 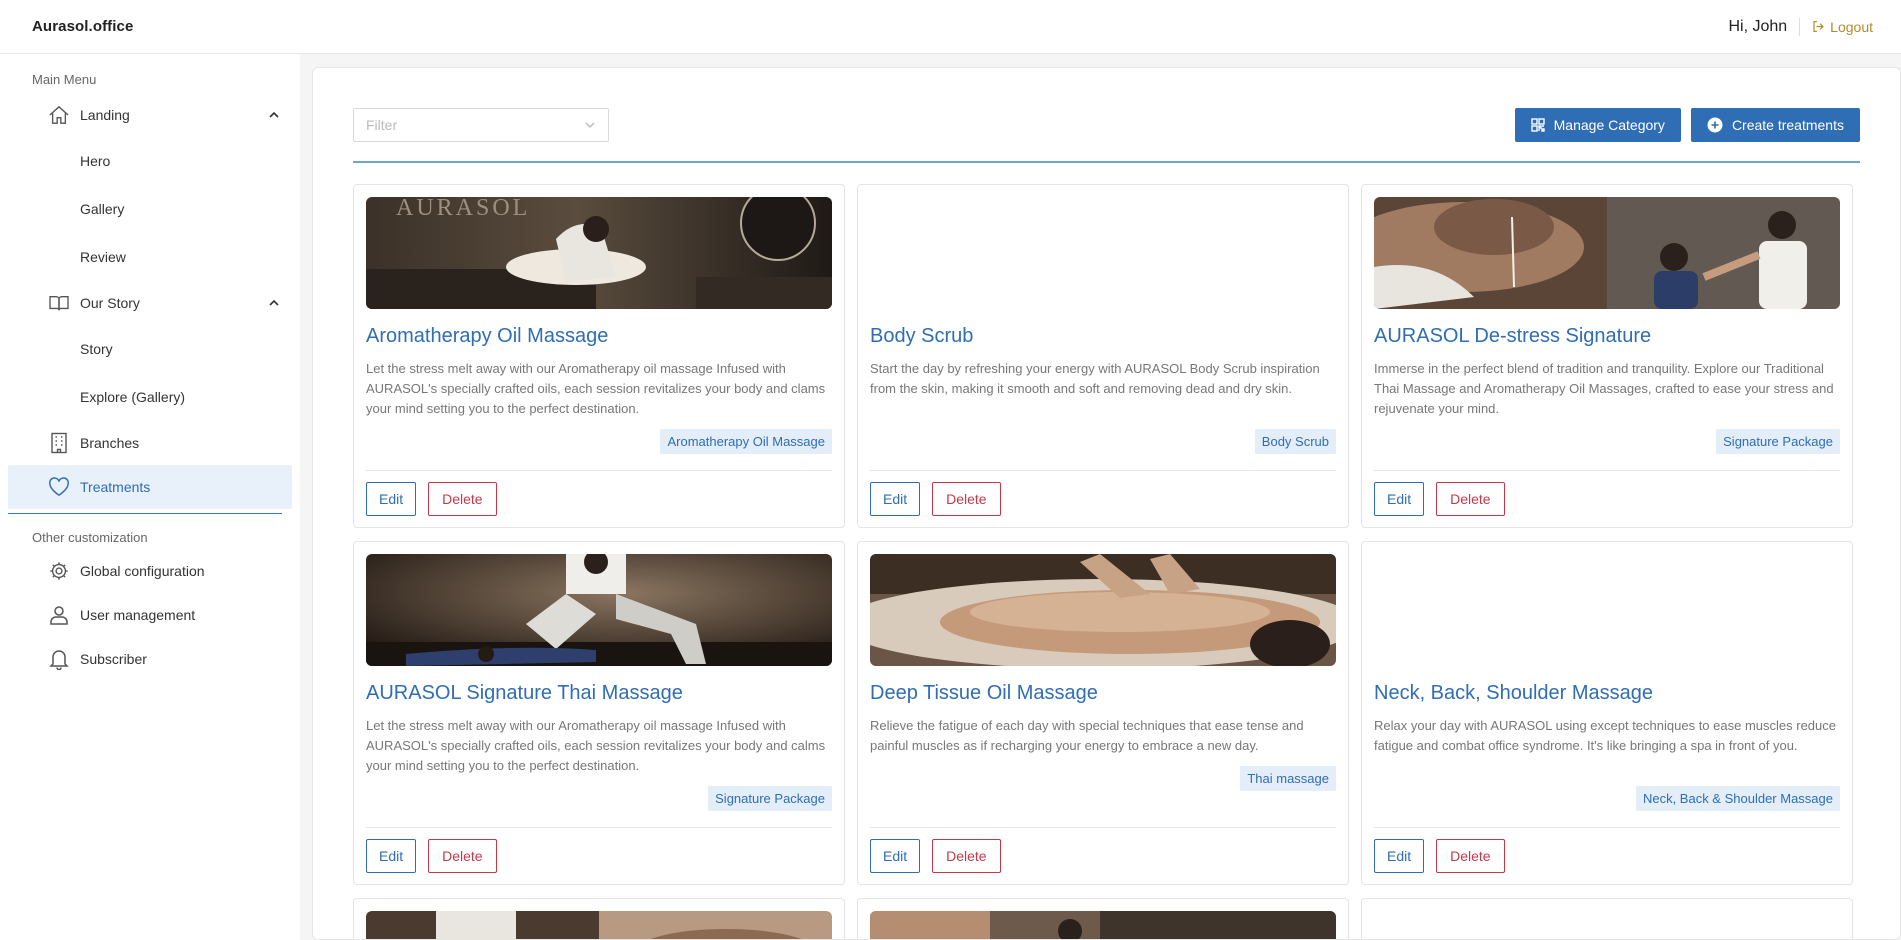 What do you see at coordinates (1682, 125) in the screenshot?
I see `toolbar-buttons: Manage Category Create treatments` at bounding box center [1682, 125].